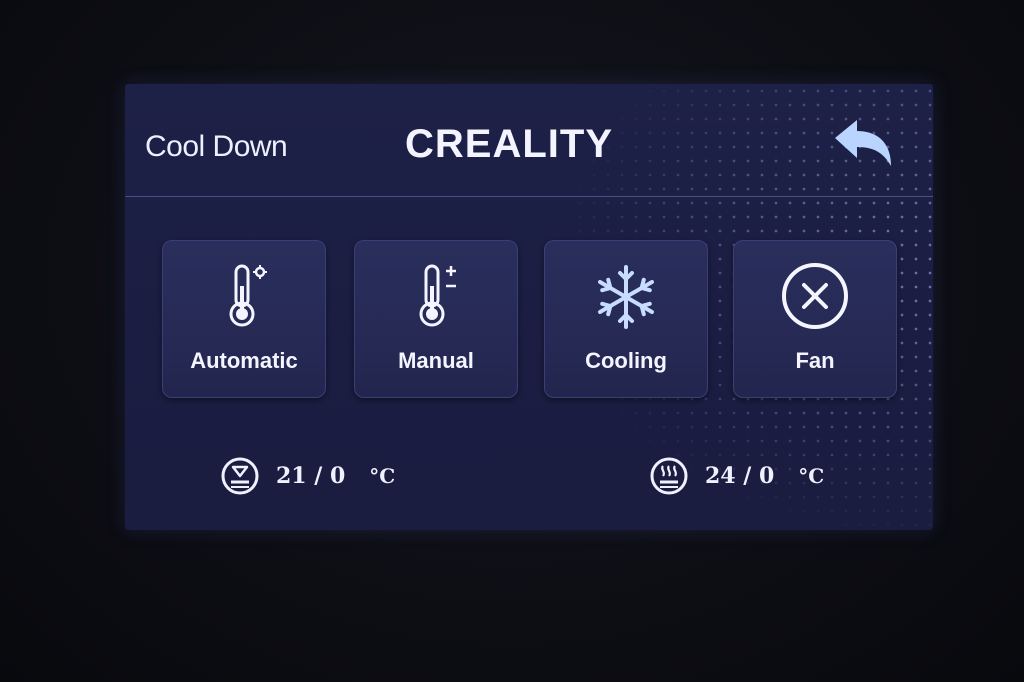 The image size is (1024, 682). I want to click on nozzle-temperature-unit: °C, so click(811, 476).